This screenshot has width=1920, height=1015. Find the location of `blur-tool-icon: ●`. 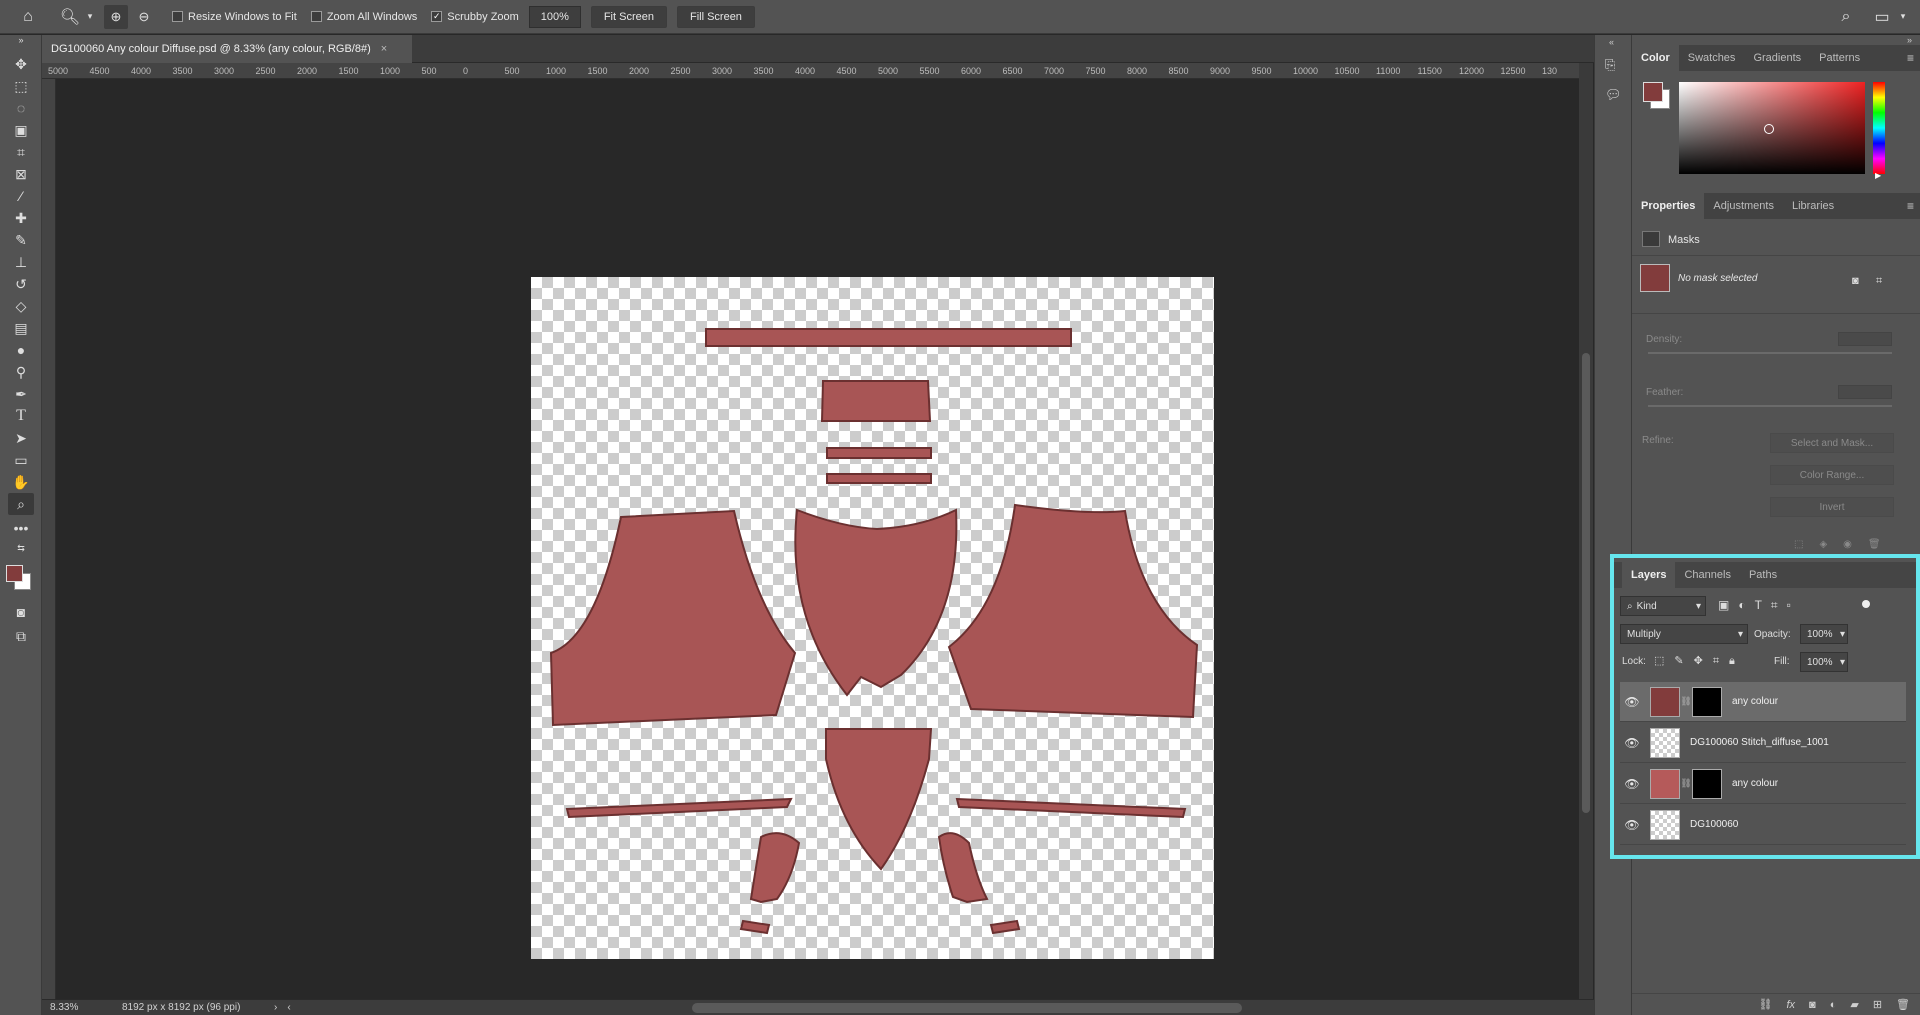

blur-tool-icon: ● is located at coordinates (21, 350).